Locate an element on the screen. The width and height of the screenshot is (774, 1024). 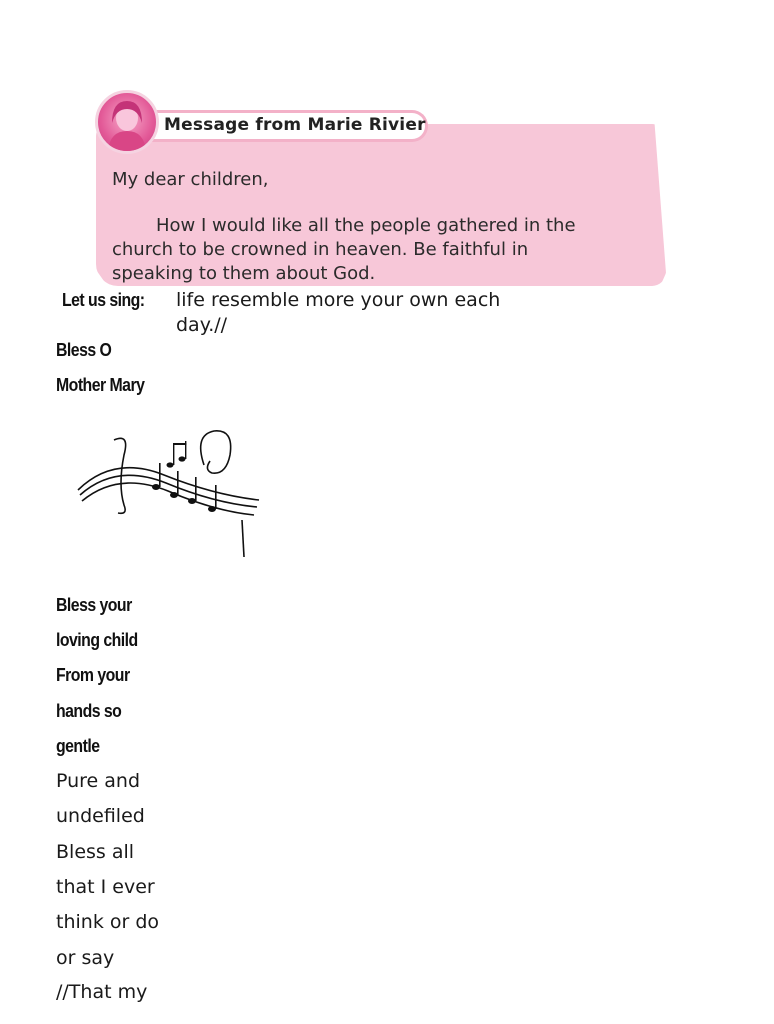
song-line: Bless all is located at coordinates (95, 852).